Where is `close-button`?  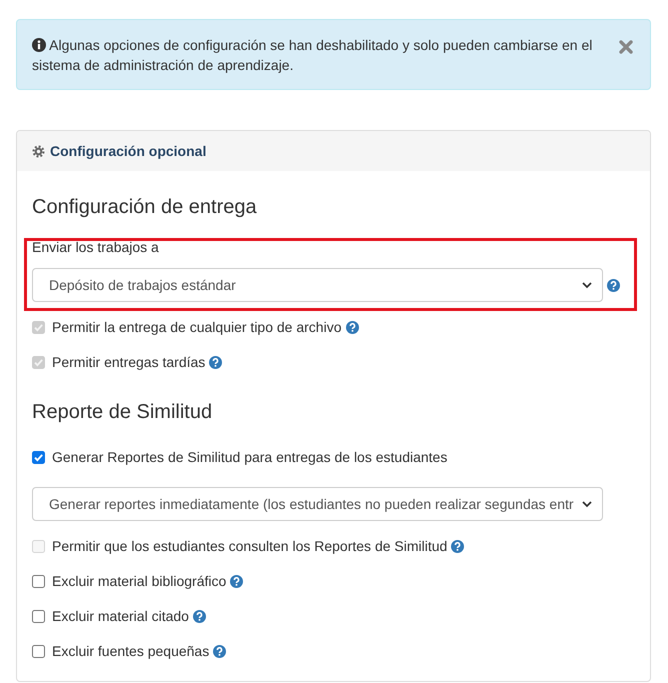 close-button is located at coordinates (627, 47).